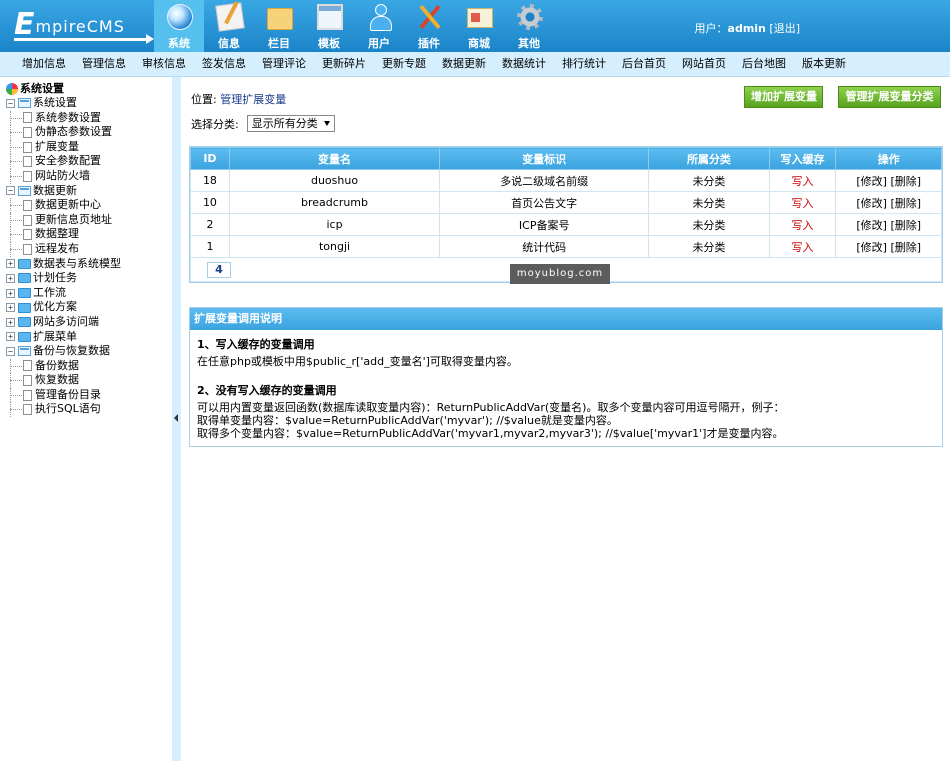  I want to click on sidebar-splitter, so click(176, 419).